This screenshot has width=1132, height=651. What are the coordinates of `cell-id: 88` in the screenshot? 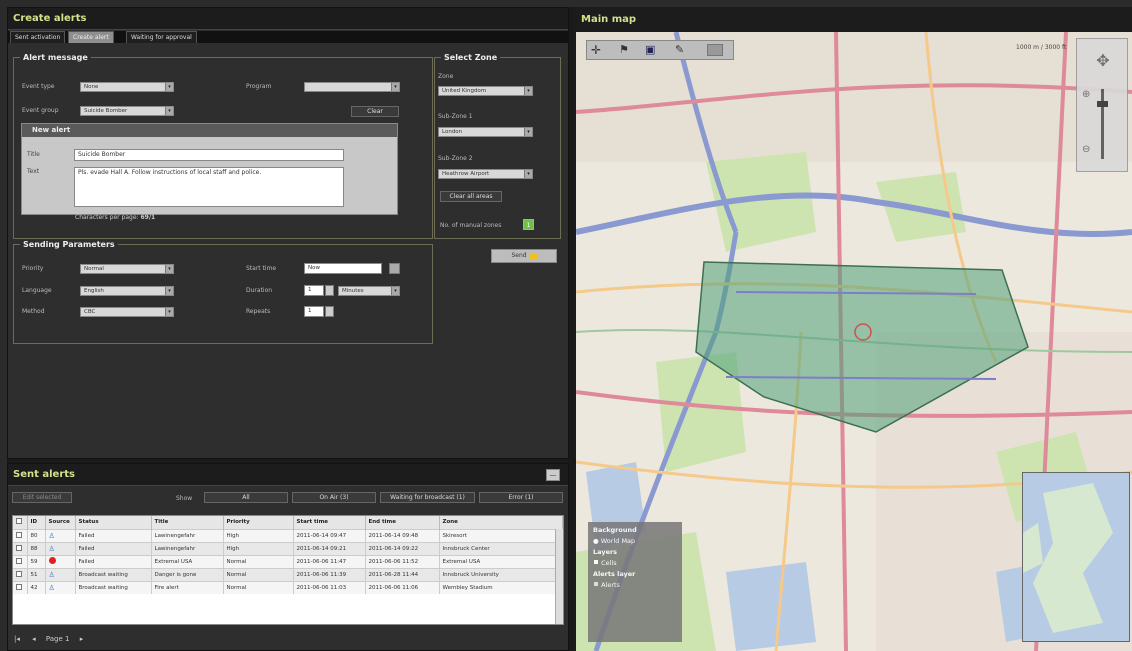 It's located at (36, 548).